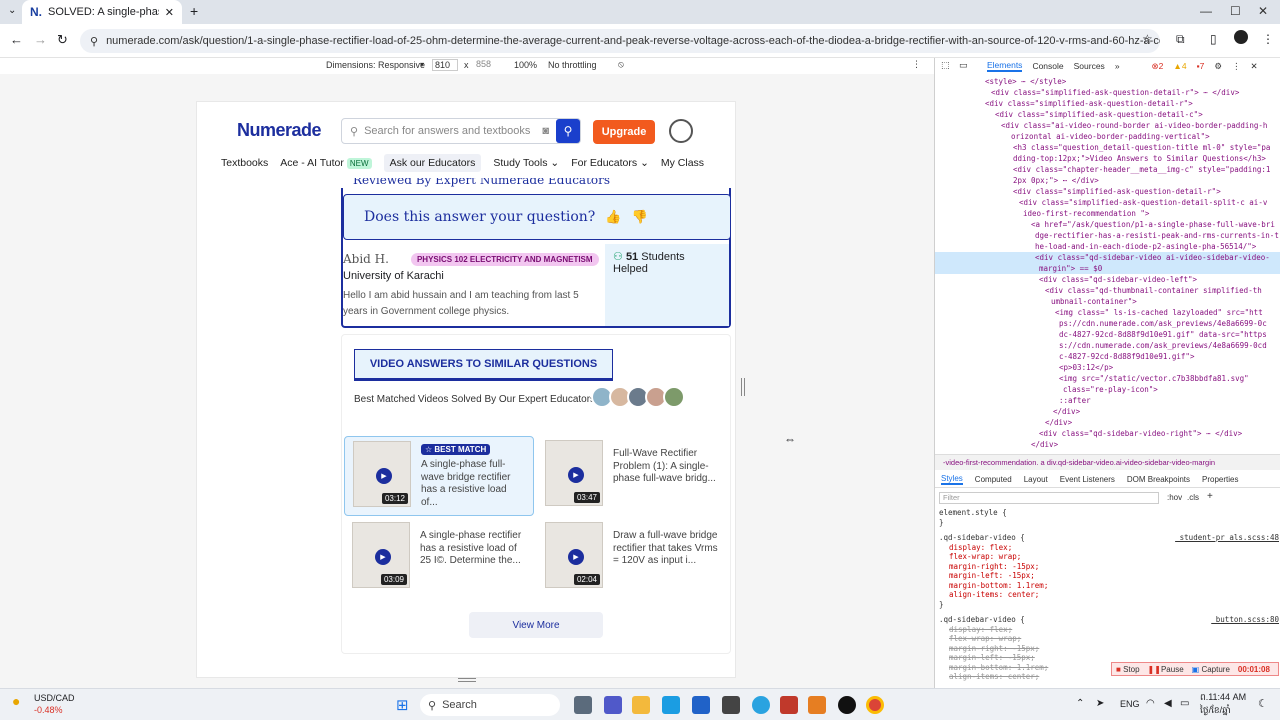 This screenshot has height=720, width=1280. Describe the element at coordinates (1245, 620) in the screenshot. I see `css-source-link: _button.scss:80` at that location.